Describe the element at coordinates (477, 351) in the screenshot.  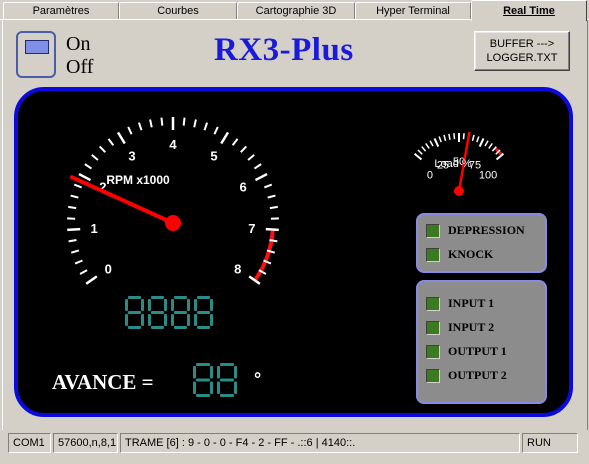
I see `output-1-label: OUTPUT 1` at that location.